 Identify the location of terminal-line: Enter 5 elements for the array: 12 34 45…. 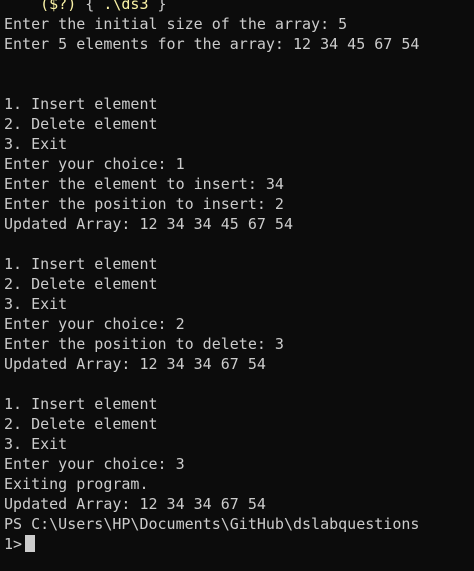
(212, 44).